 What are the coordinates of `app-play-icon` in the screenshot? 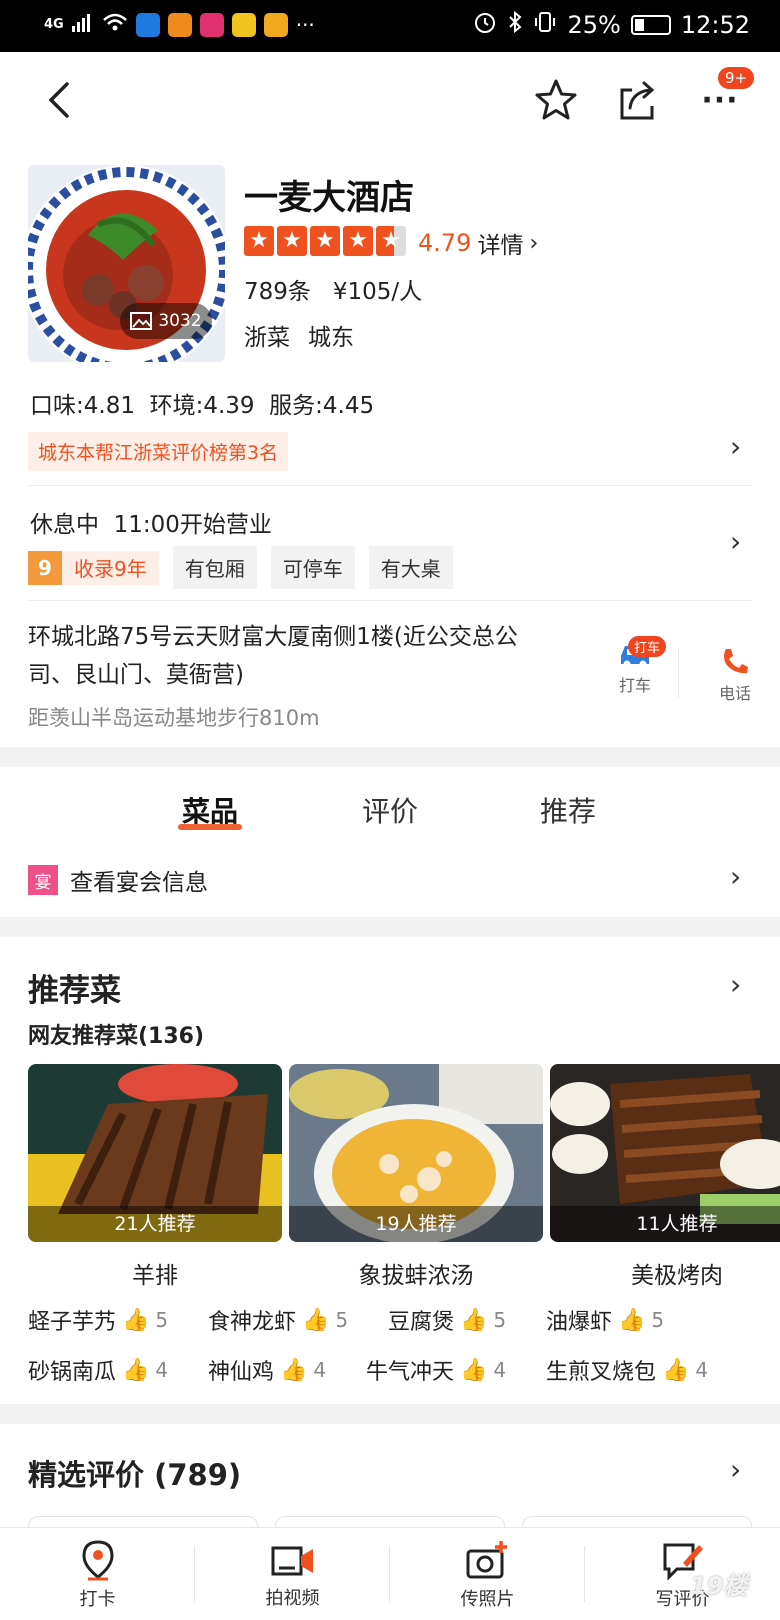 It's located at (179, 24).